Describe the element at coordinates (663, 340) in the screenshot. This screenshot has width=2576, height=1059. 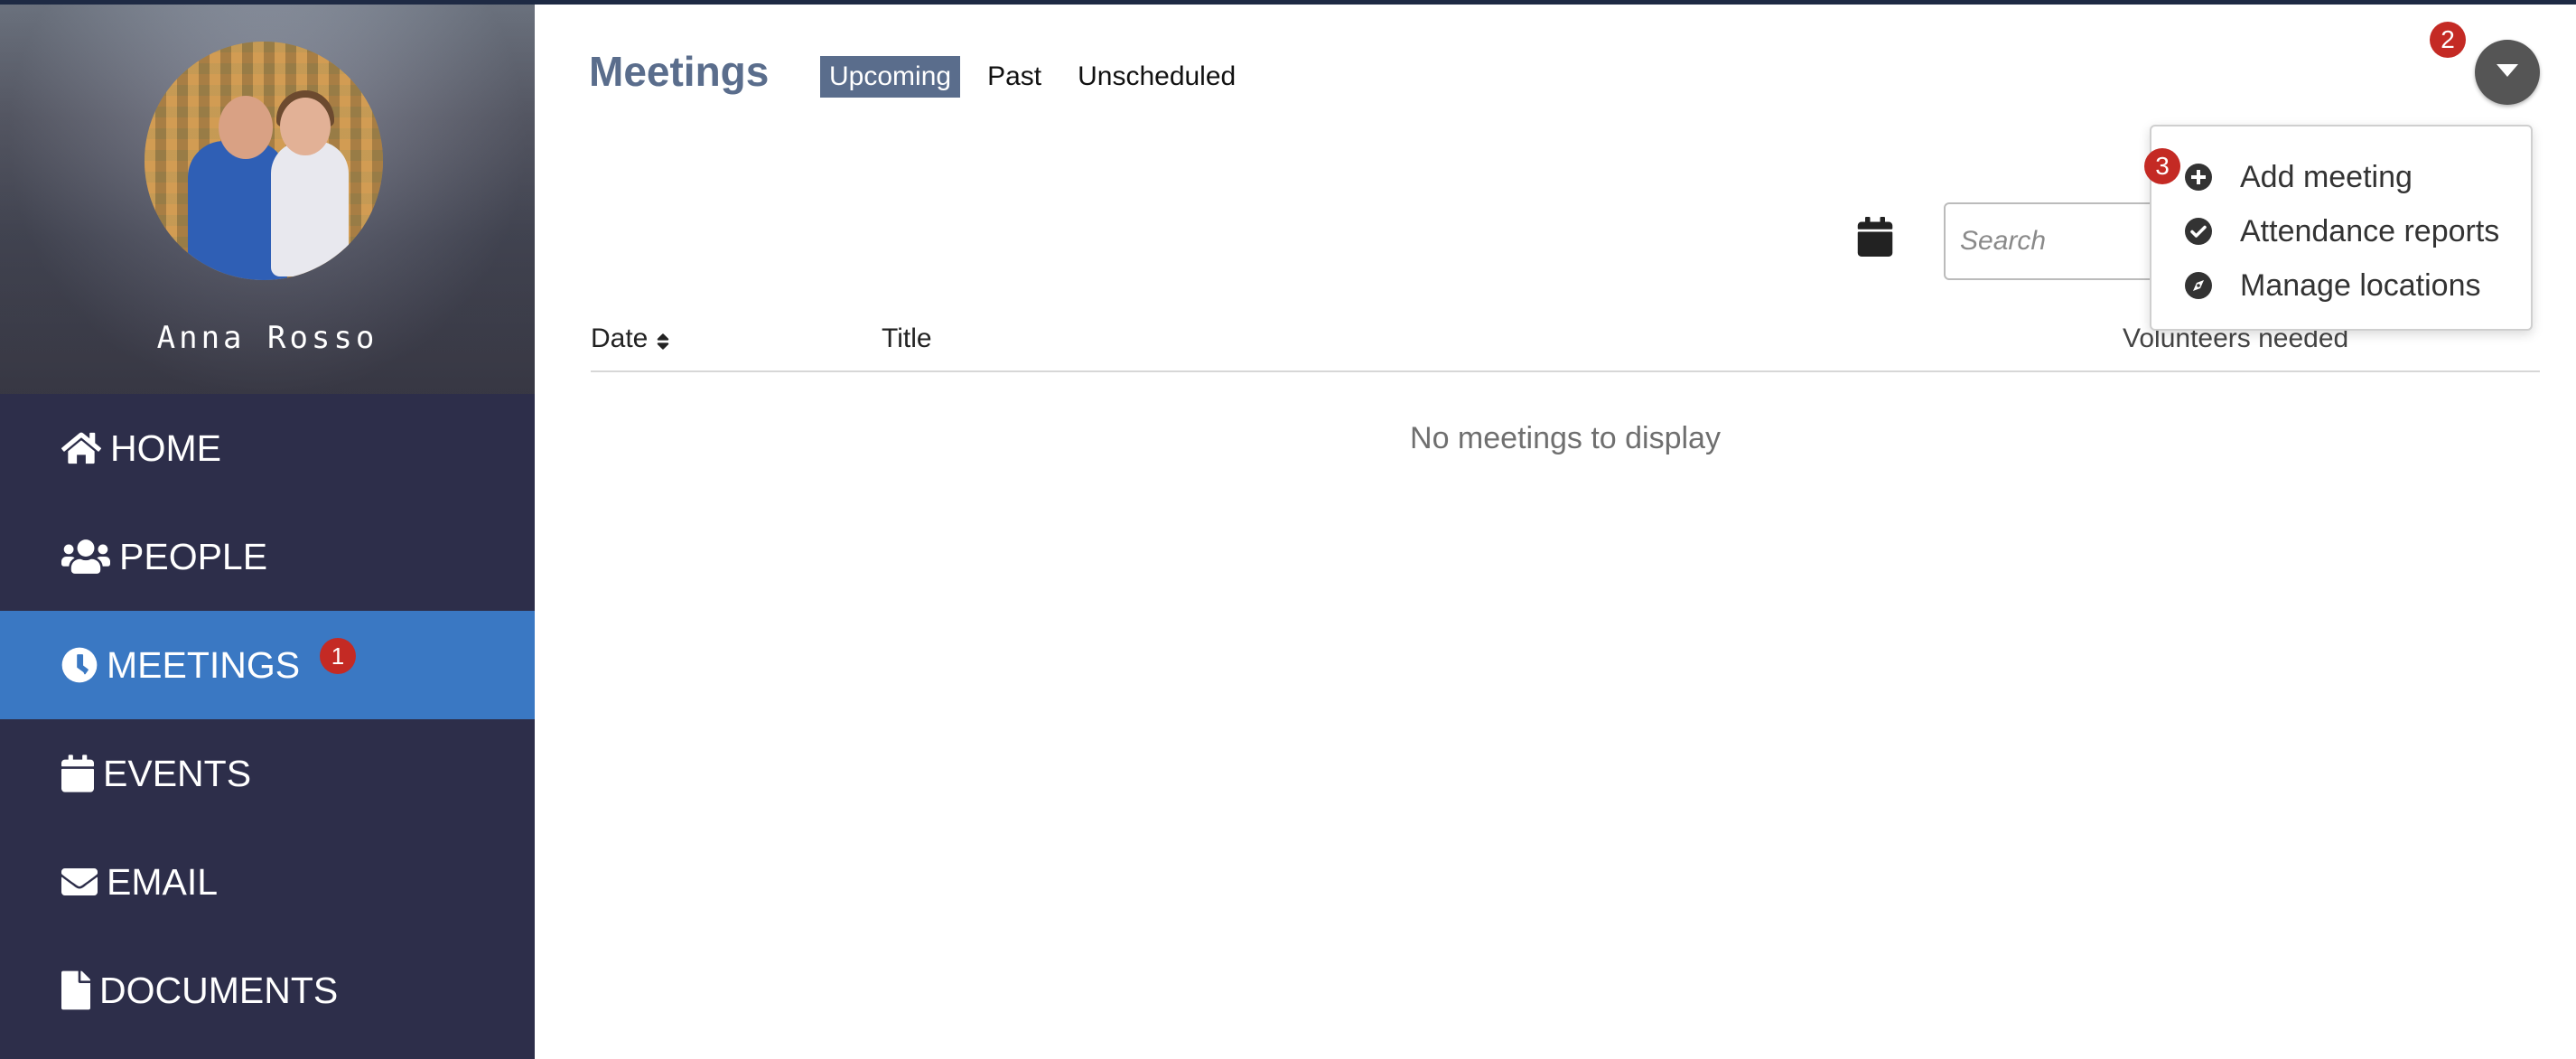
I see `sort-icon` at that location.